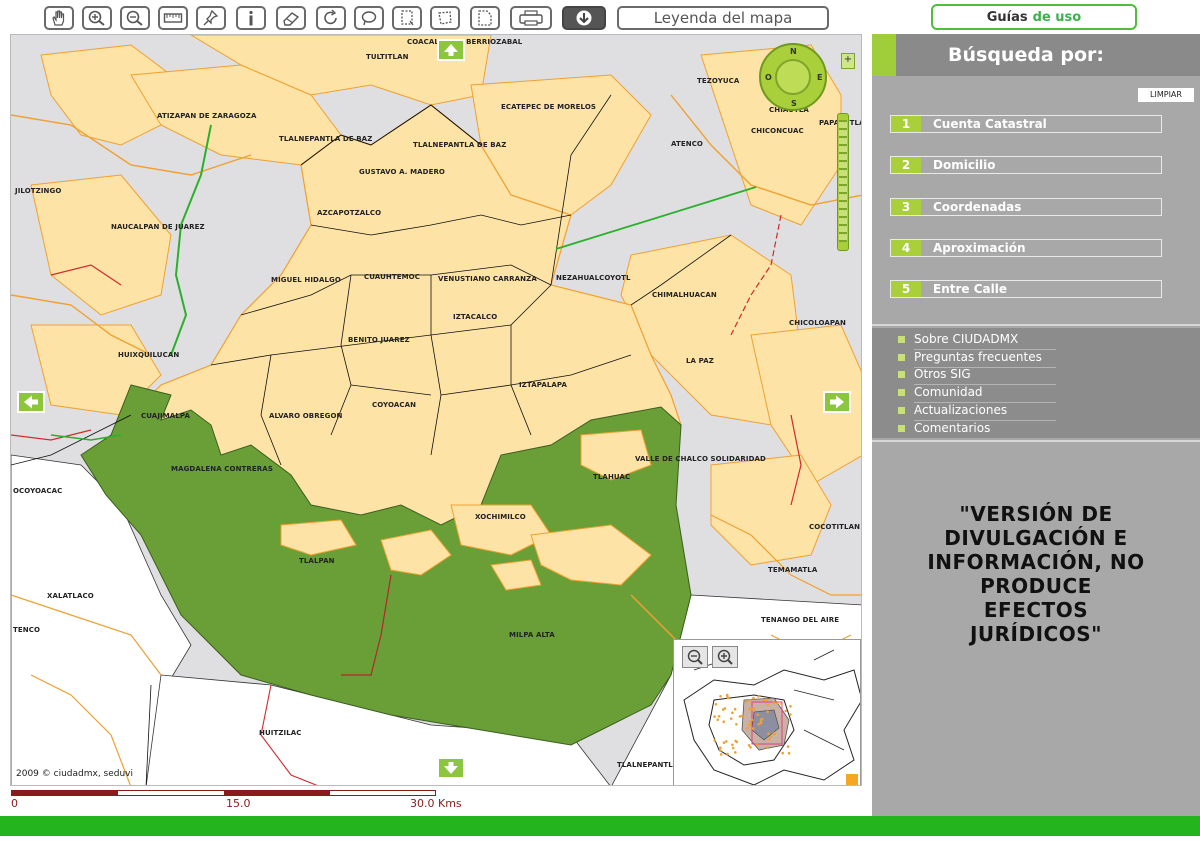 The height and width of the screenshot is (842, 1200). What do you see at coordinates (848, 61) in the screenshot?
I see `zoom-plus-button: +` at bounding box center [848, 61].